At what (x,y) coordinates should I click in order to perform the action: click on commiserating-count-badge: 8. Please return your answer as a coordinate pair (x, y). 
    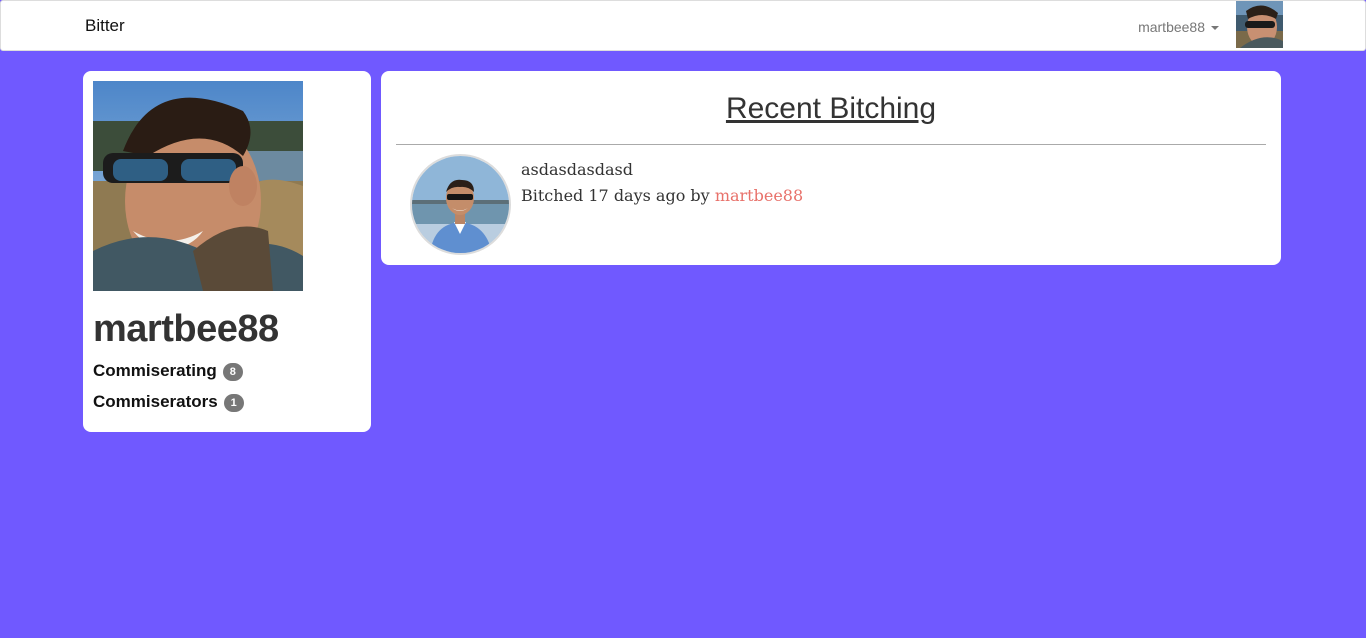
    Looking at the image, I should click on (232, 371).